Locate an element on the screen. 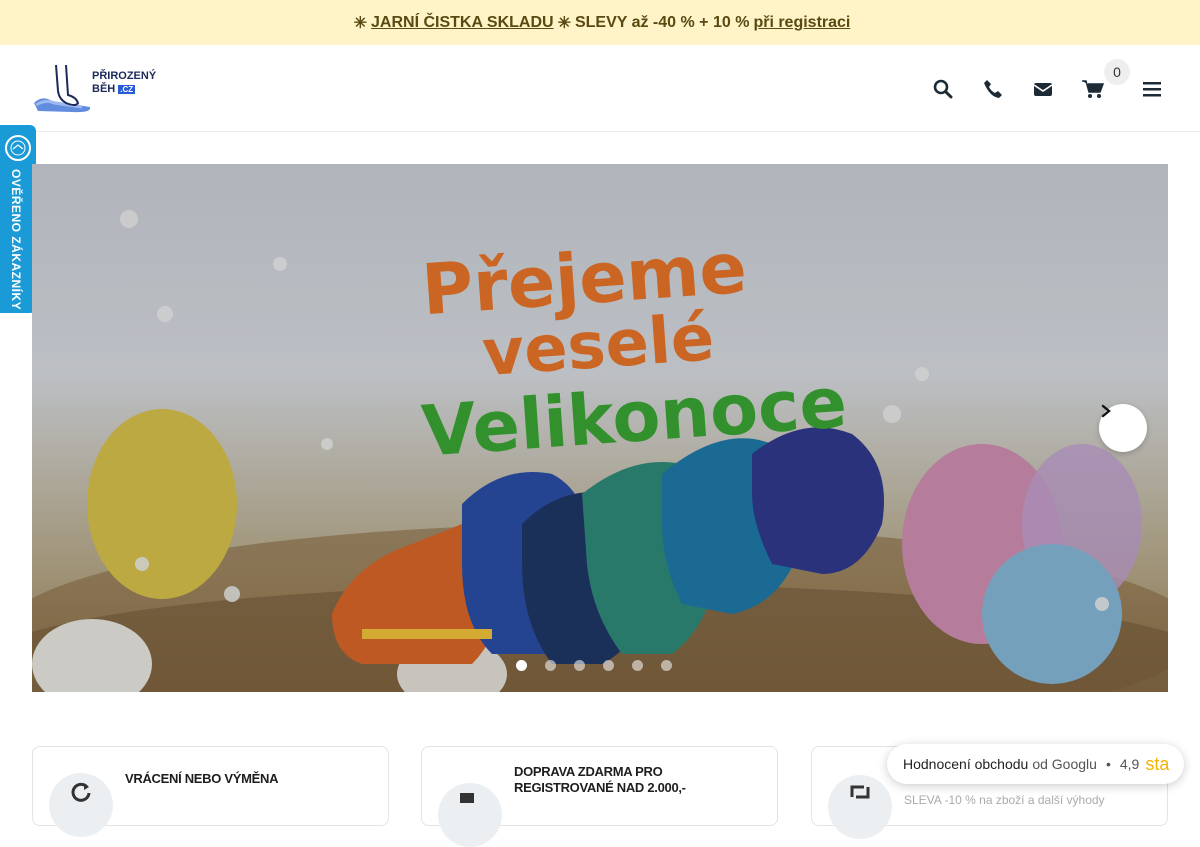 The image size is (1200, 847). search-button is located at coordinates (943, 89).